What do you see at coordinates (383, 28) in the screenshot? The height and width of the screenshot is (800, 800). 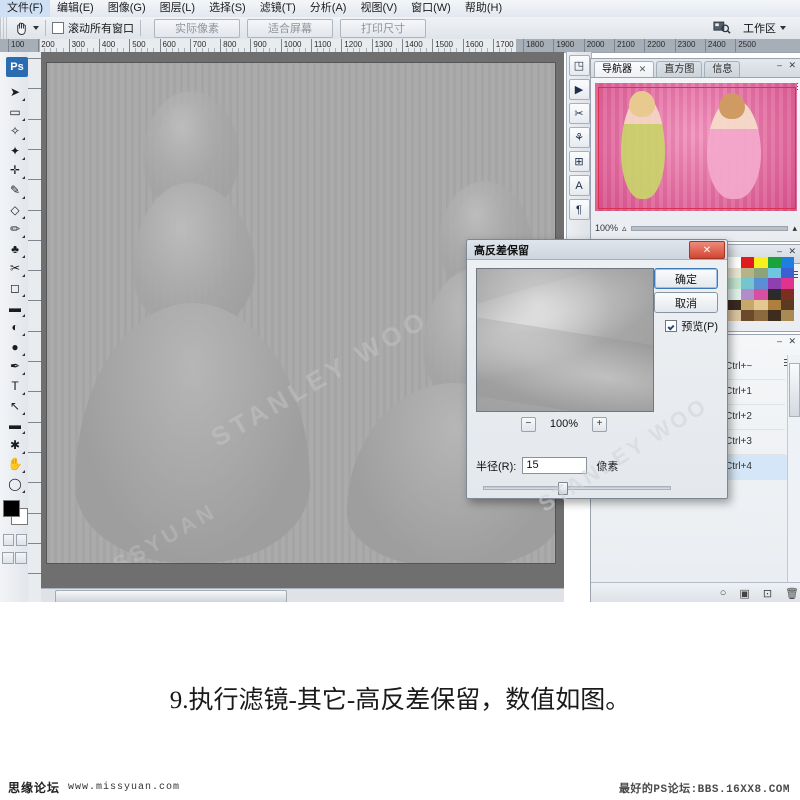 I see `print-size-button: 打印尺寸` at bounding box center [383, 28].